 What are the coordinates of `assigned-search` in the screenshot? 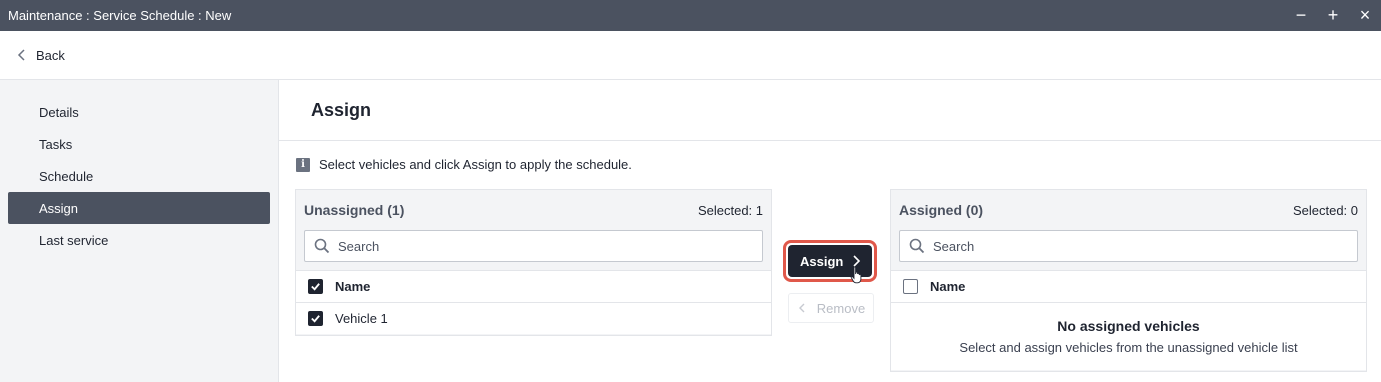 It's located at (1128, 246).